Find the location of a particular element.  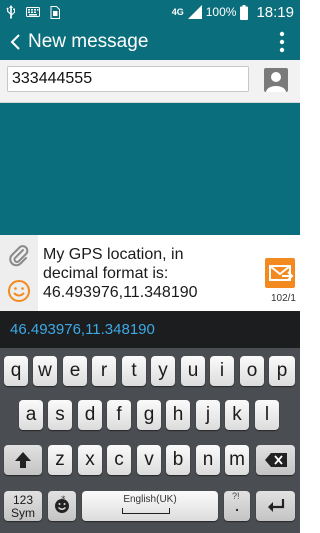

keyboard-icon is located at coordinates (33, 12).